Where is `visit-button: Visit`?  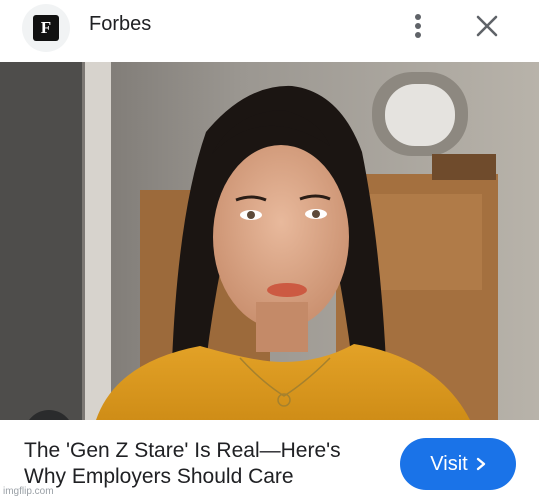
visit-button: Visit is located at coordinates (458, 464).